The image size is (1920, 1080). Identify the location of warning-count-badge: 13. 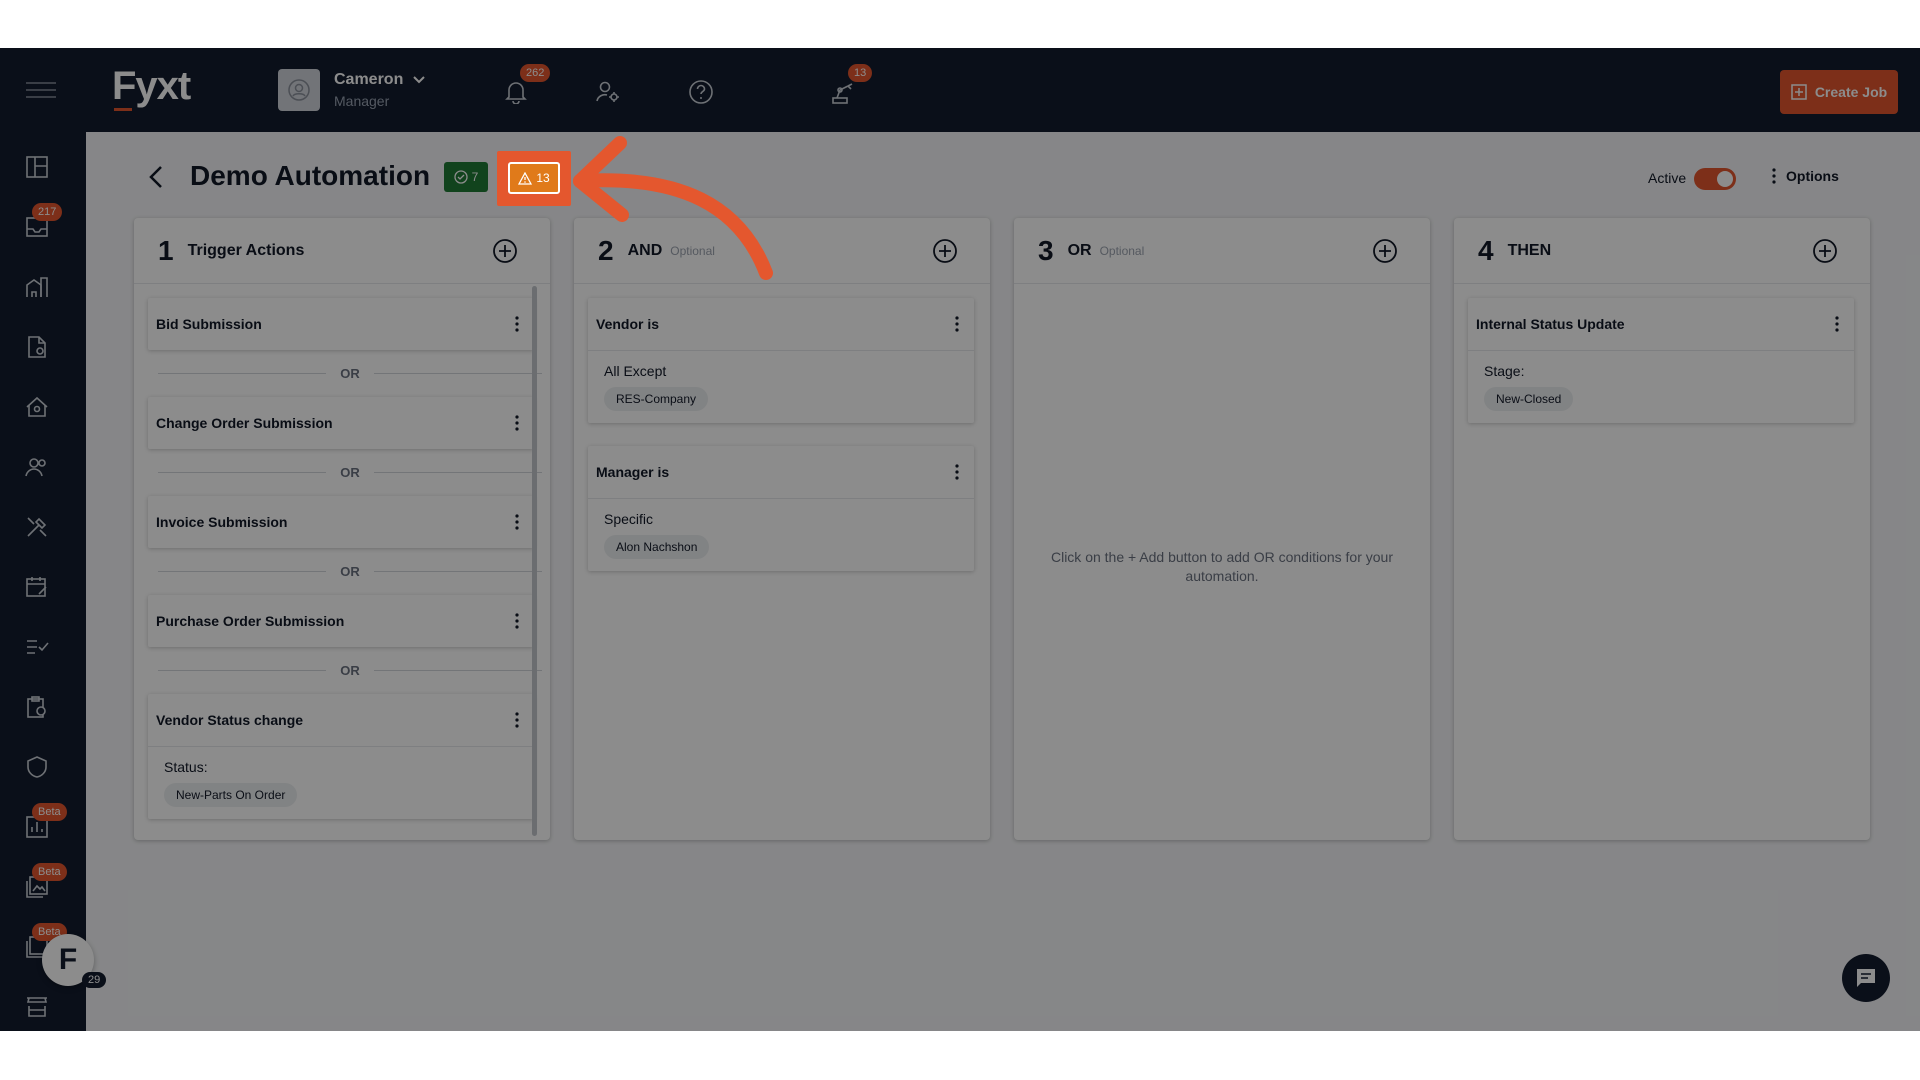
(534, 178).